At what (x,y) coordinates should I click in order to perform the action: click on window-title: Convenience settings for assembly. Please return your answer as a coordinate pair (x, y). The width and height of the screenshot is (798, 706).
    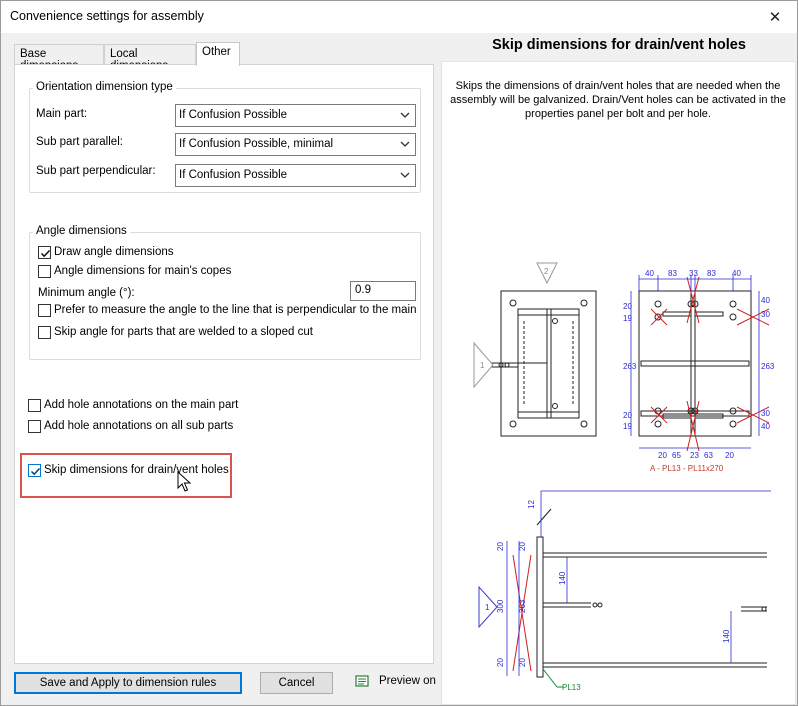
    Looking at the image, I should click on (107, 16).